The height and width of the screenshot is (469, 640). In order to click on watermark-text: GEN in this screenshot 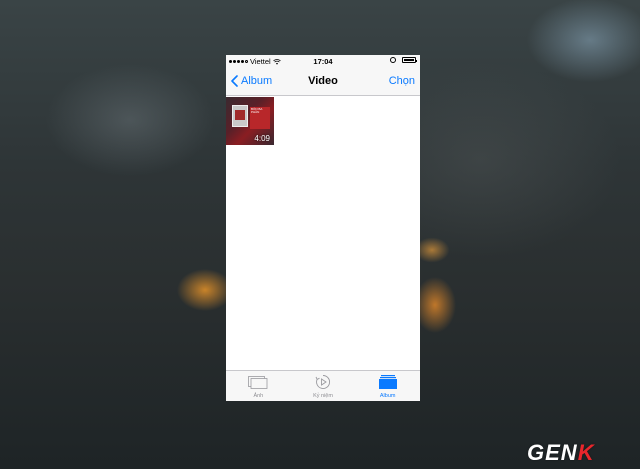, I will do `click(552, 452)`.